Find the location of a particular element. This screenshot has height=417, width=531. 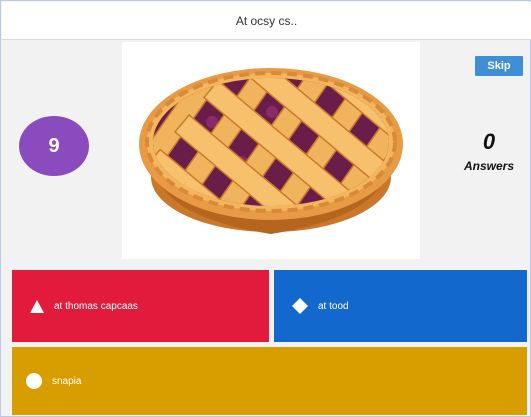

answer-text: snapia is located at coordinates (67, 381).